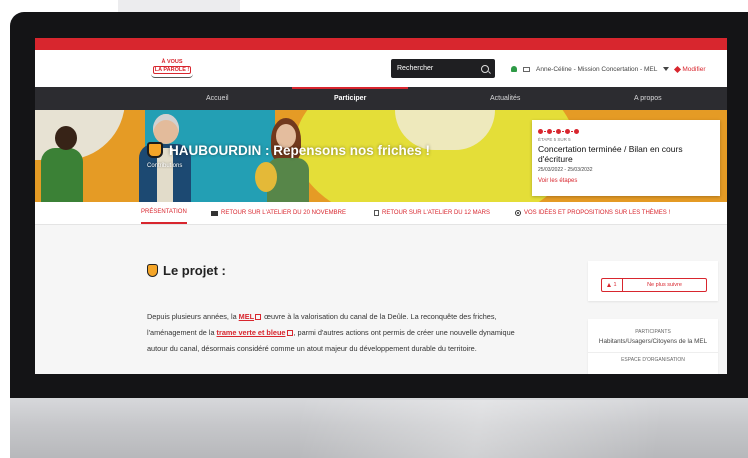  Describe the element at coordinates (415, 68) in the screenshot. I see `search-placeholder: Rechercher` at that location.